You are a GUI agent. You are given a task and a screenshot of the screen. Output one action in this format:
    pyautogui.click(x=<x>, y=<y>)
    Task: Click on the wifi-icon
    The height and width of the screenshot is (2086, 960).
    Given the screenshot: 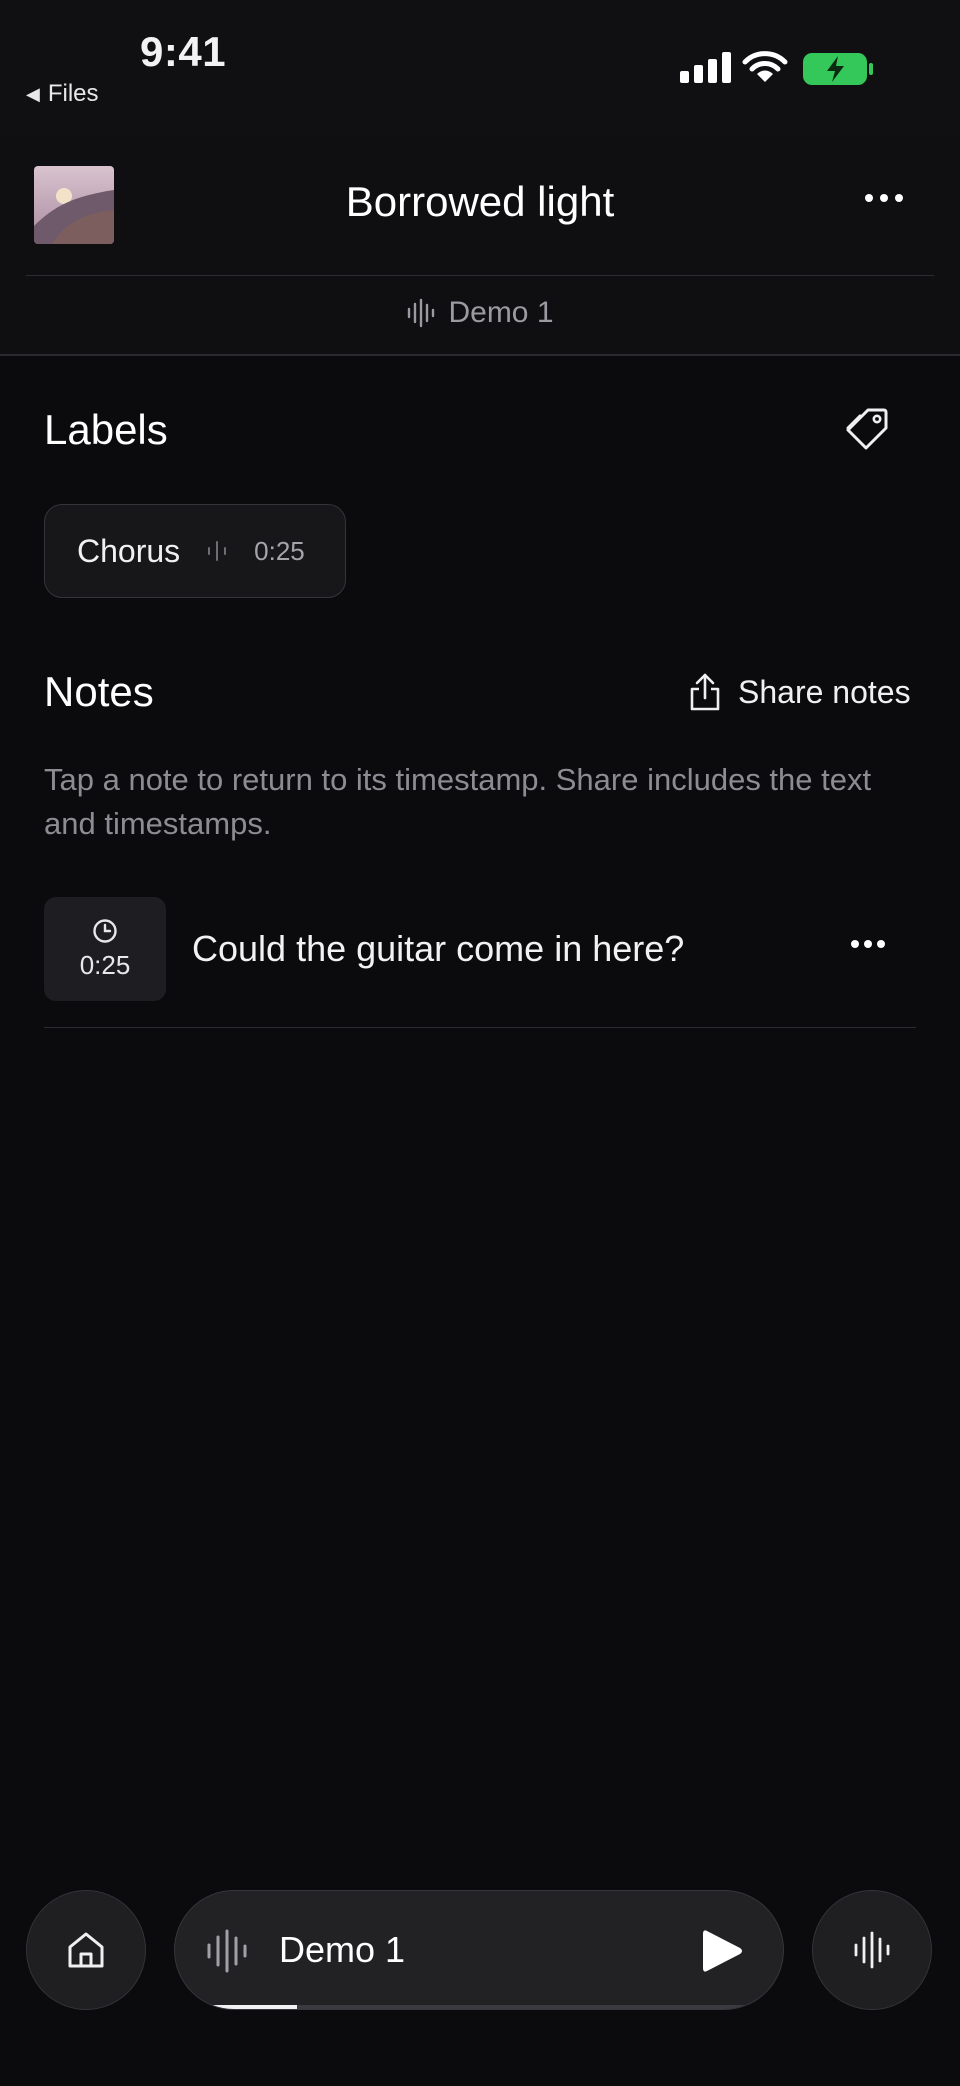 What is the action you would take?
    pyautogui.click(x=765, y=69)
    